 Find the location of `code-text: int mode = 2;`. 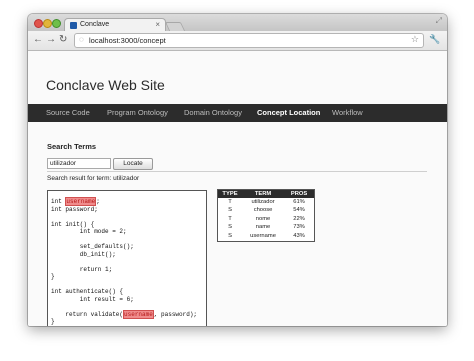

code-text: int mode = 2; is located at coordinates (89, 231).